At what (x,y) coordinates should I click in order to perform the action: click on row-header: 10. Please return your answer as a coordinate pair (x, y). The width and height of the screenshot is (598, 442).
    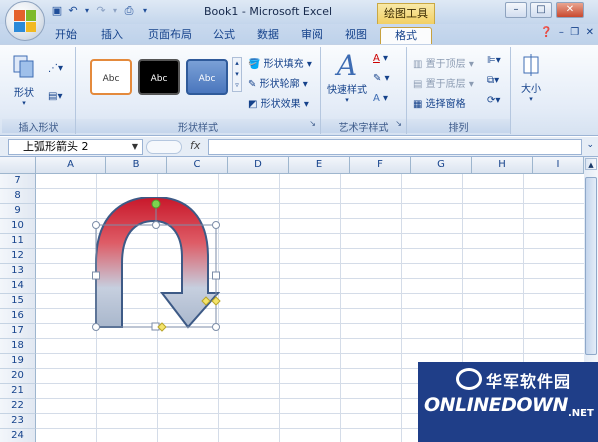
    Looking at the image, I should click on (18, 226).